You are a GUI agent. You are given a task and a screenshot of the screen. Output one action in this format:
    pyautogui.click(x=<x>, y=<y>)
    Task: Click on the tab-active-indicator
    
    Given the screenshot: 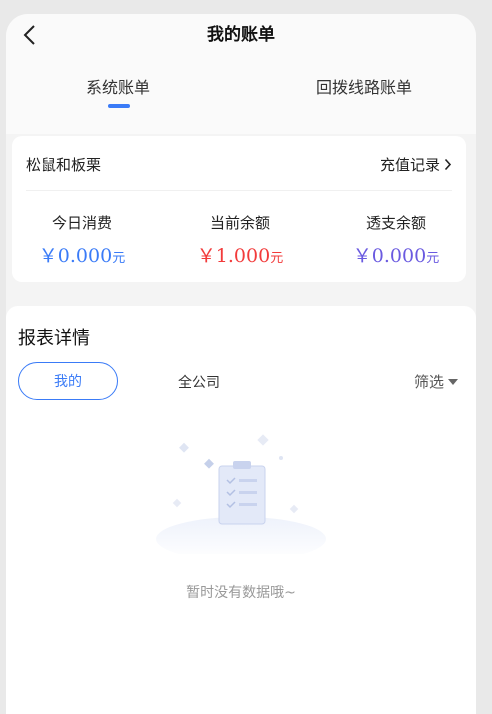 What is the action you would take?
    pyautogui.click(x=119, y=106)
    